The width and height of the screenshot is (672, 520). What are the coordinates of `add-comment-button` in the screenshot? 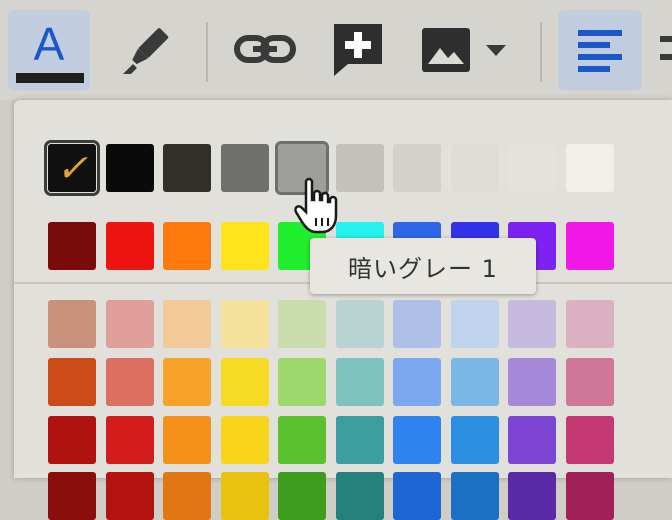 It's located at (358, 50).